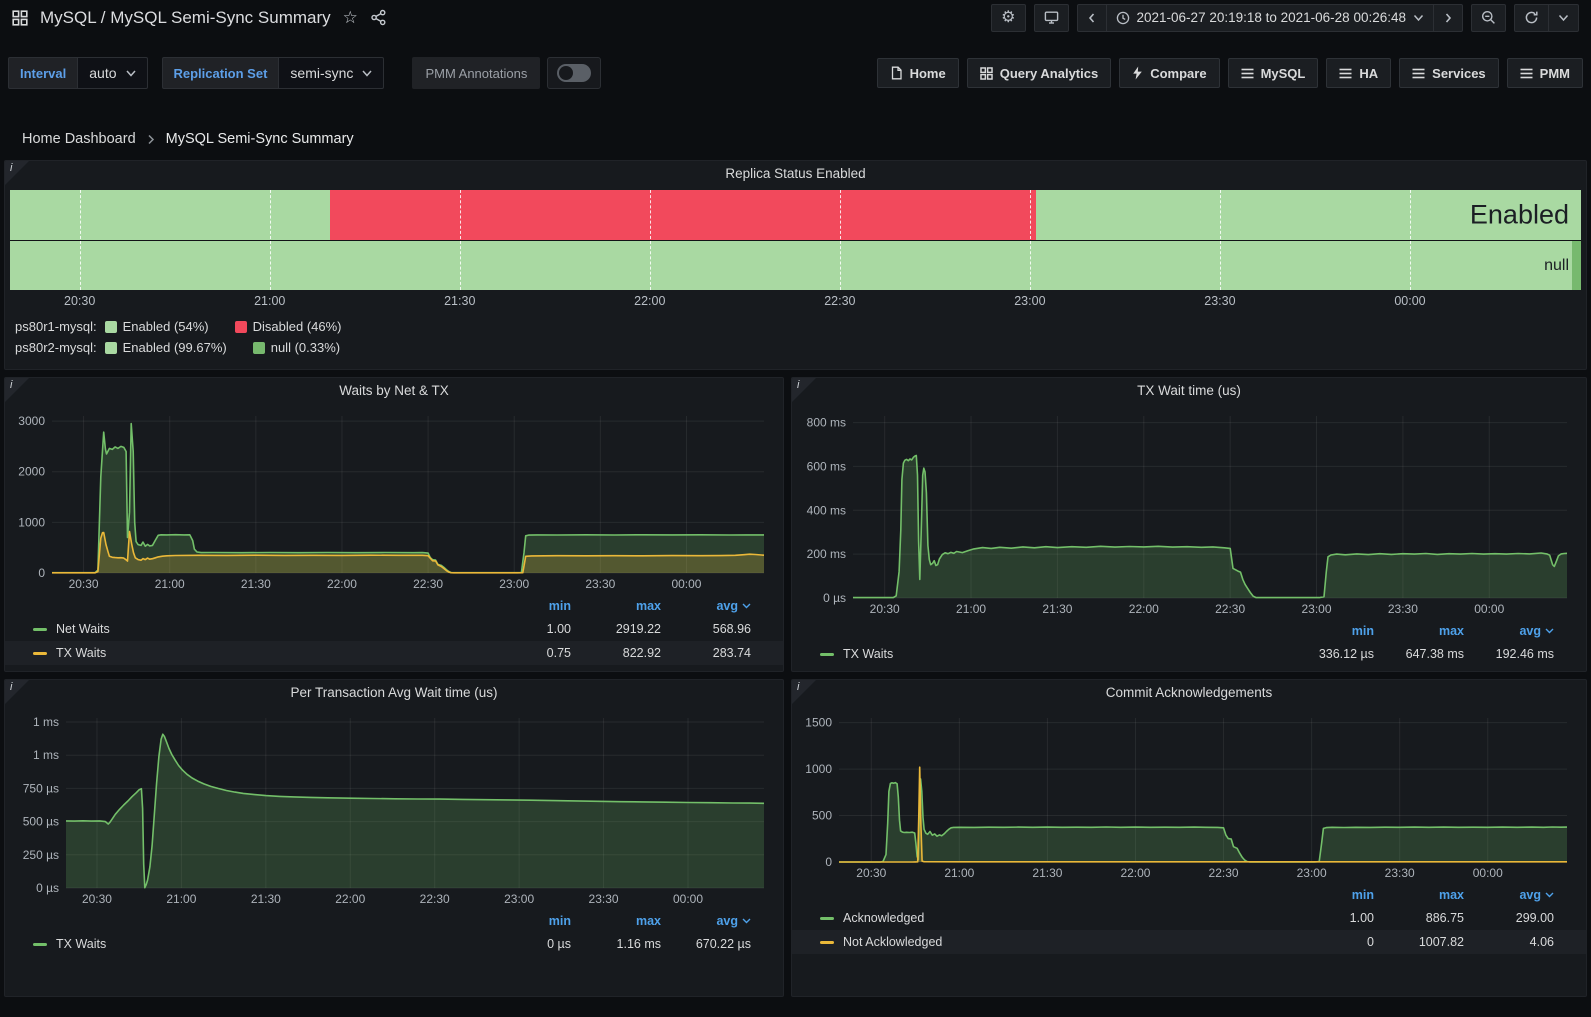 This screenshot has width=1591, height=1017. Describe the element at coordinates (574, 73) in the screenshot. I see `pmm-annotations-toggle` at that location.